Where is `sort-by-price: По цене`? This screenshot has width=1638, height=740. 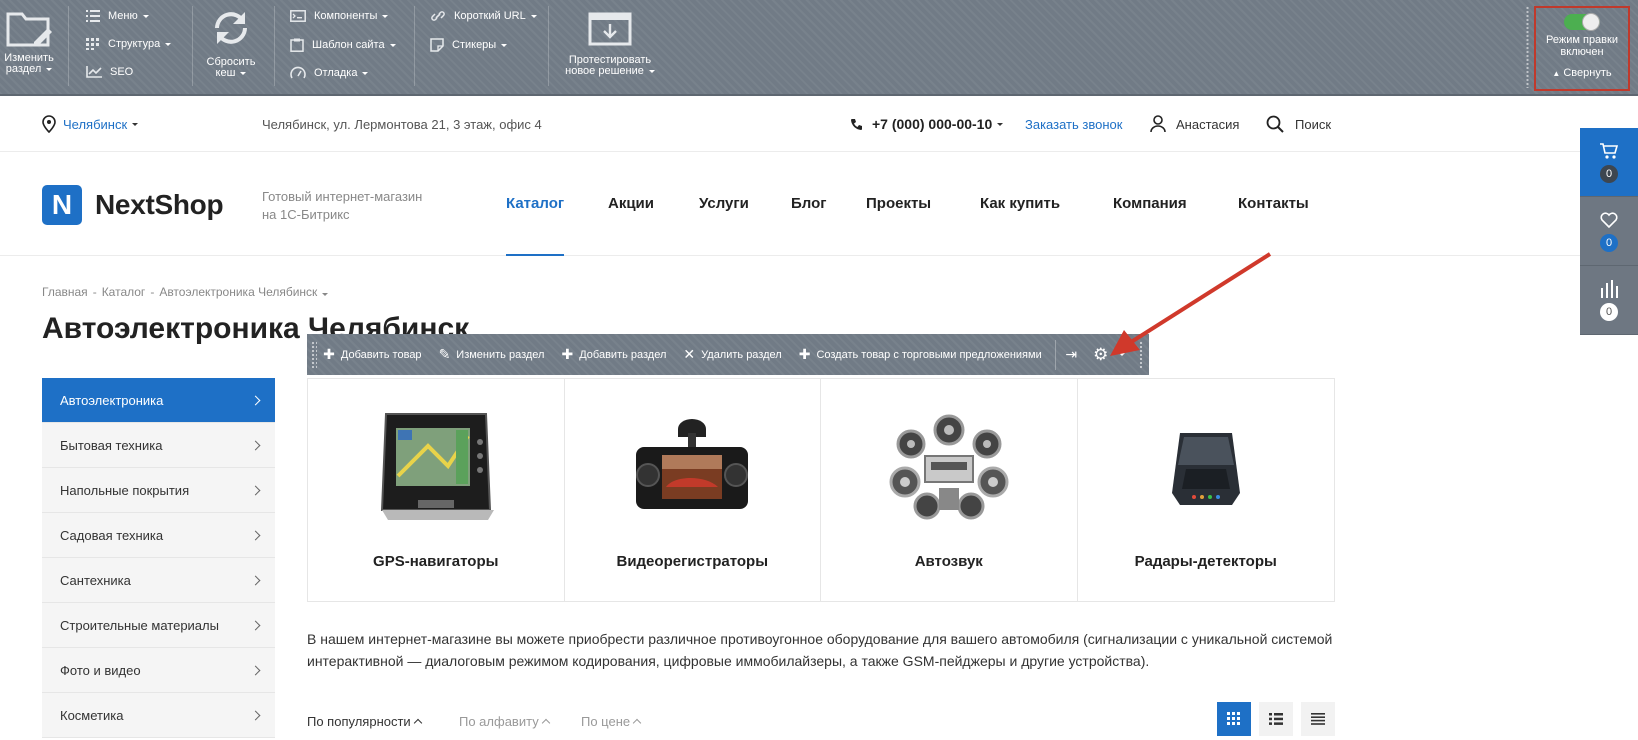 sort-by-price: По цене is located at coordinates (611, 721).